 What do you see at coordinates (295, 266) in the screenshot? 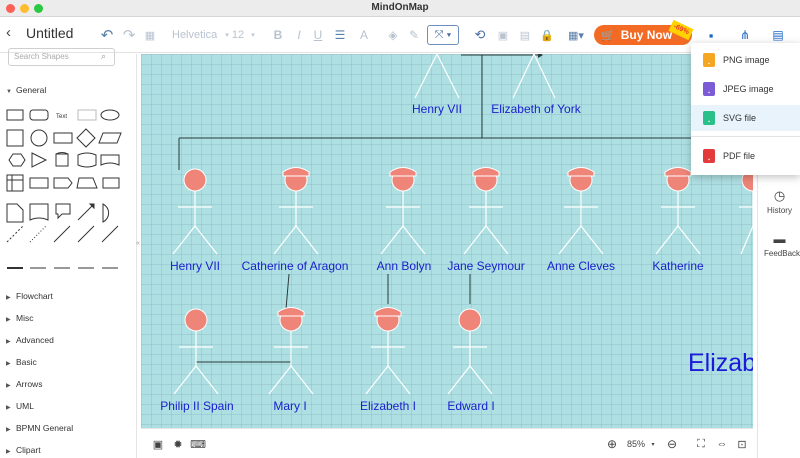
I see `person-catherine-of-aragon: Catherine of Aragon` at bounding box center [295, 266].